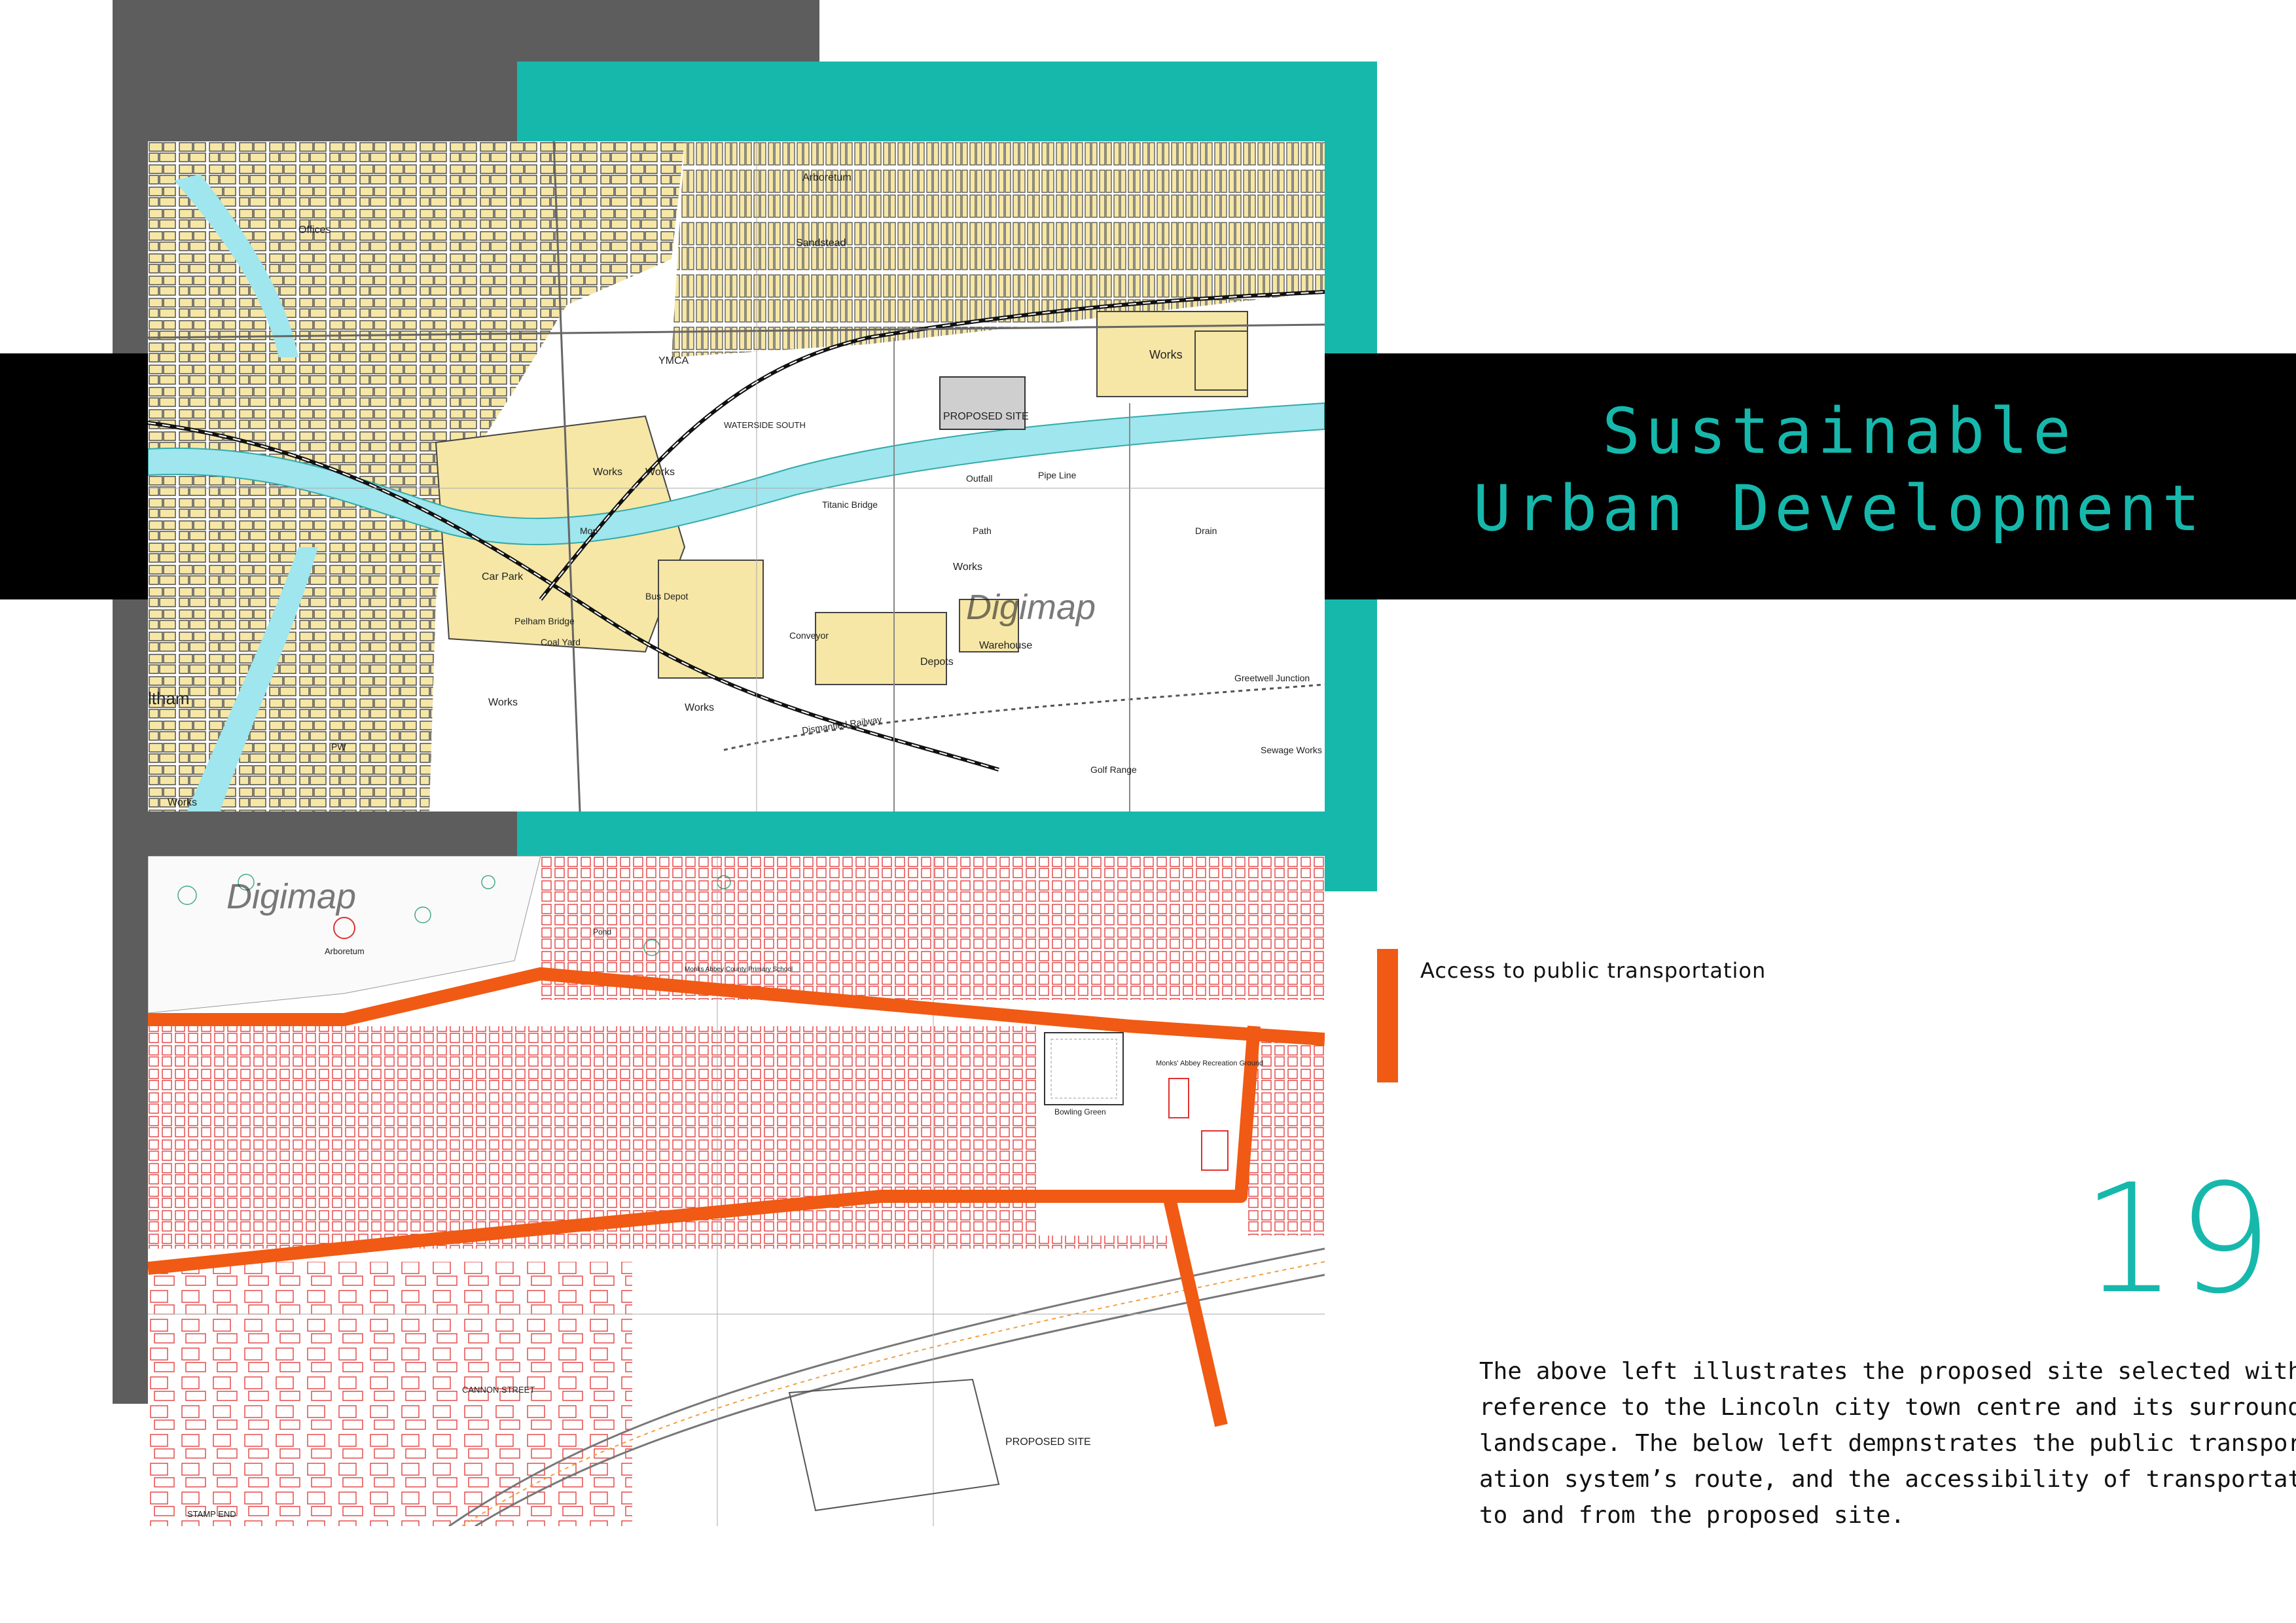 This screenshot has height=1623, width=2296. What do you see at coordinates (1387, 1015) in the screenshot?
I see `caption-accent-bar` at bounding box center [1387, 1015].